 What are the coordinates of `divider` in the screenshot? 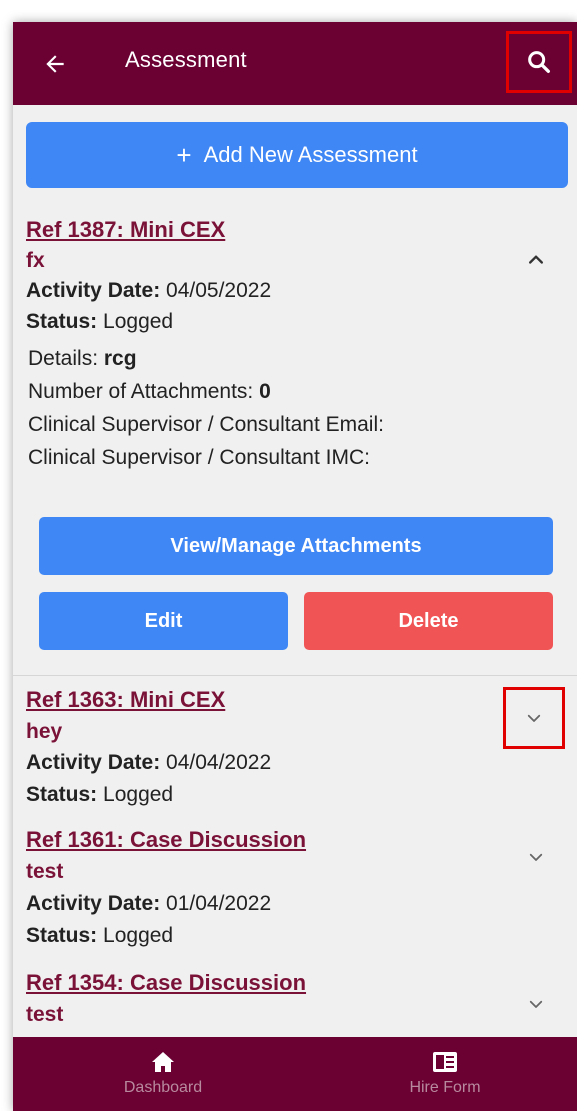 It's located at (295, 675).